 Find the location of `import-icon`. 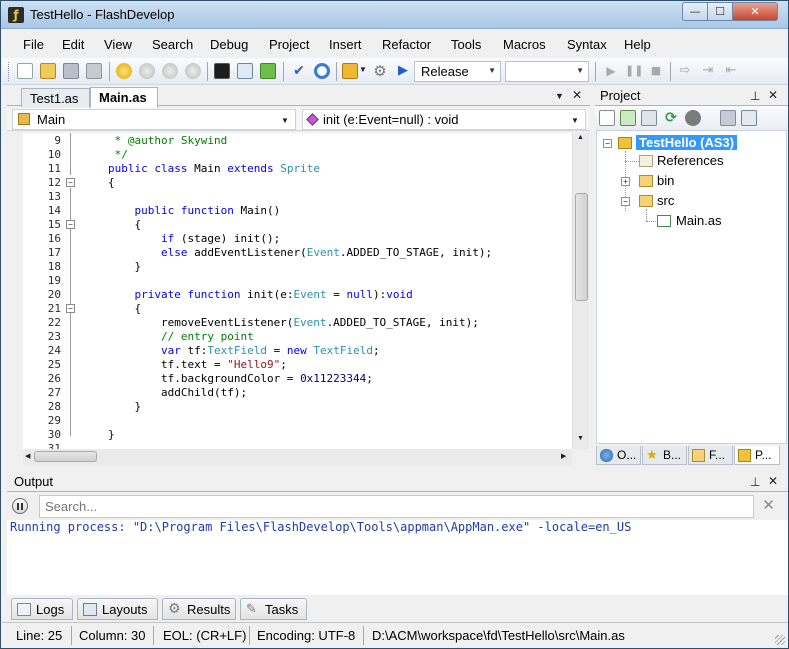

import-icon is located at coordinates (628, 118).